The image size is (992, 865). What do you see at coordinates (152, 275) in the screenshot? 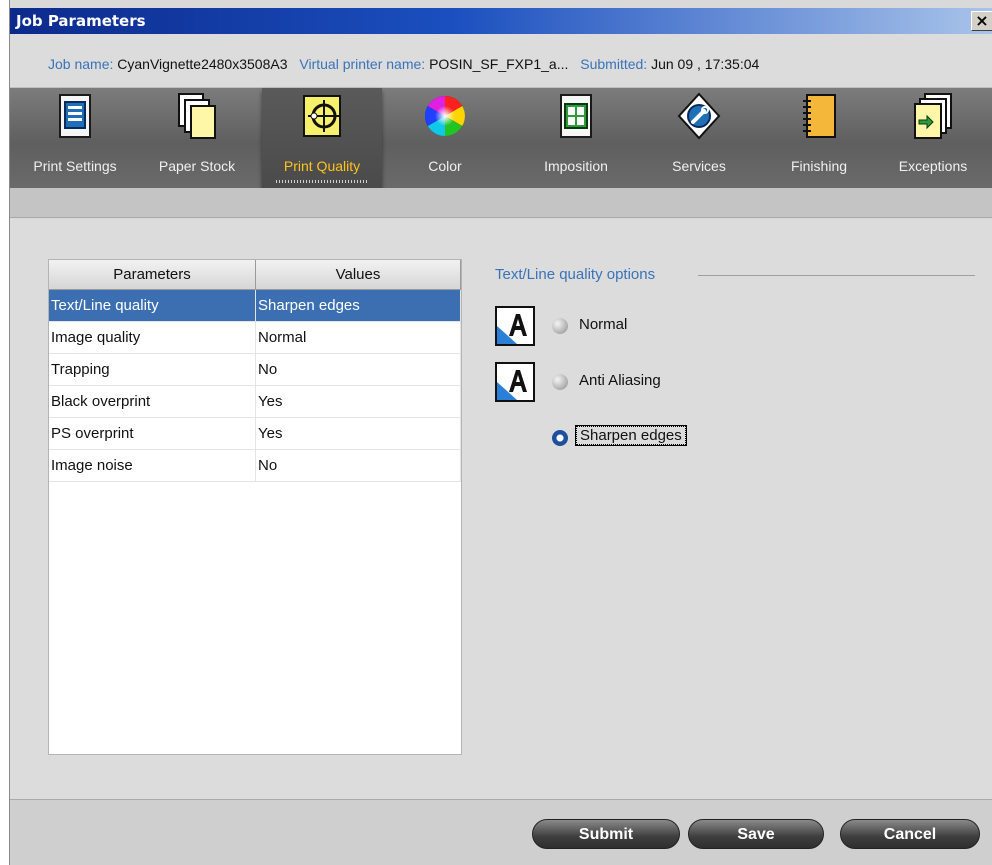
I see `parameters-column-header: Parameters` at bounding box center [152, 275].